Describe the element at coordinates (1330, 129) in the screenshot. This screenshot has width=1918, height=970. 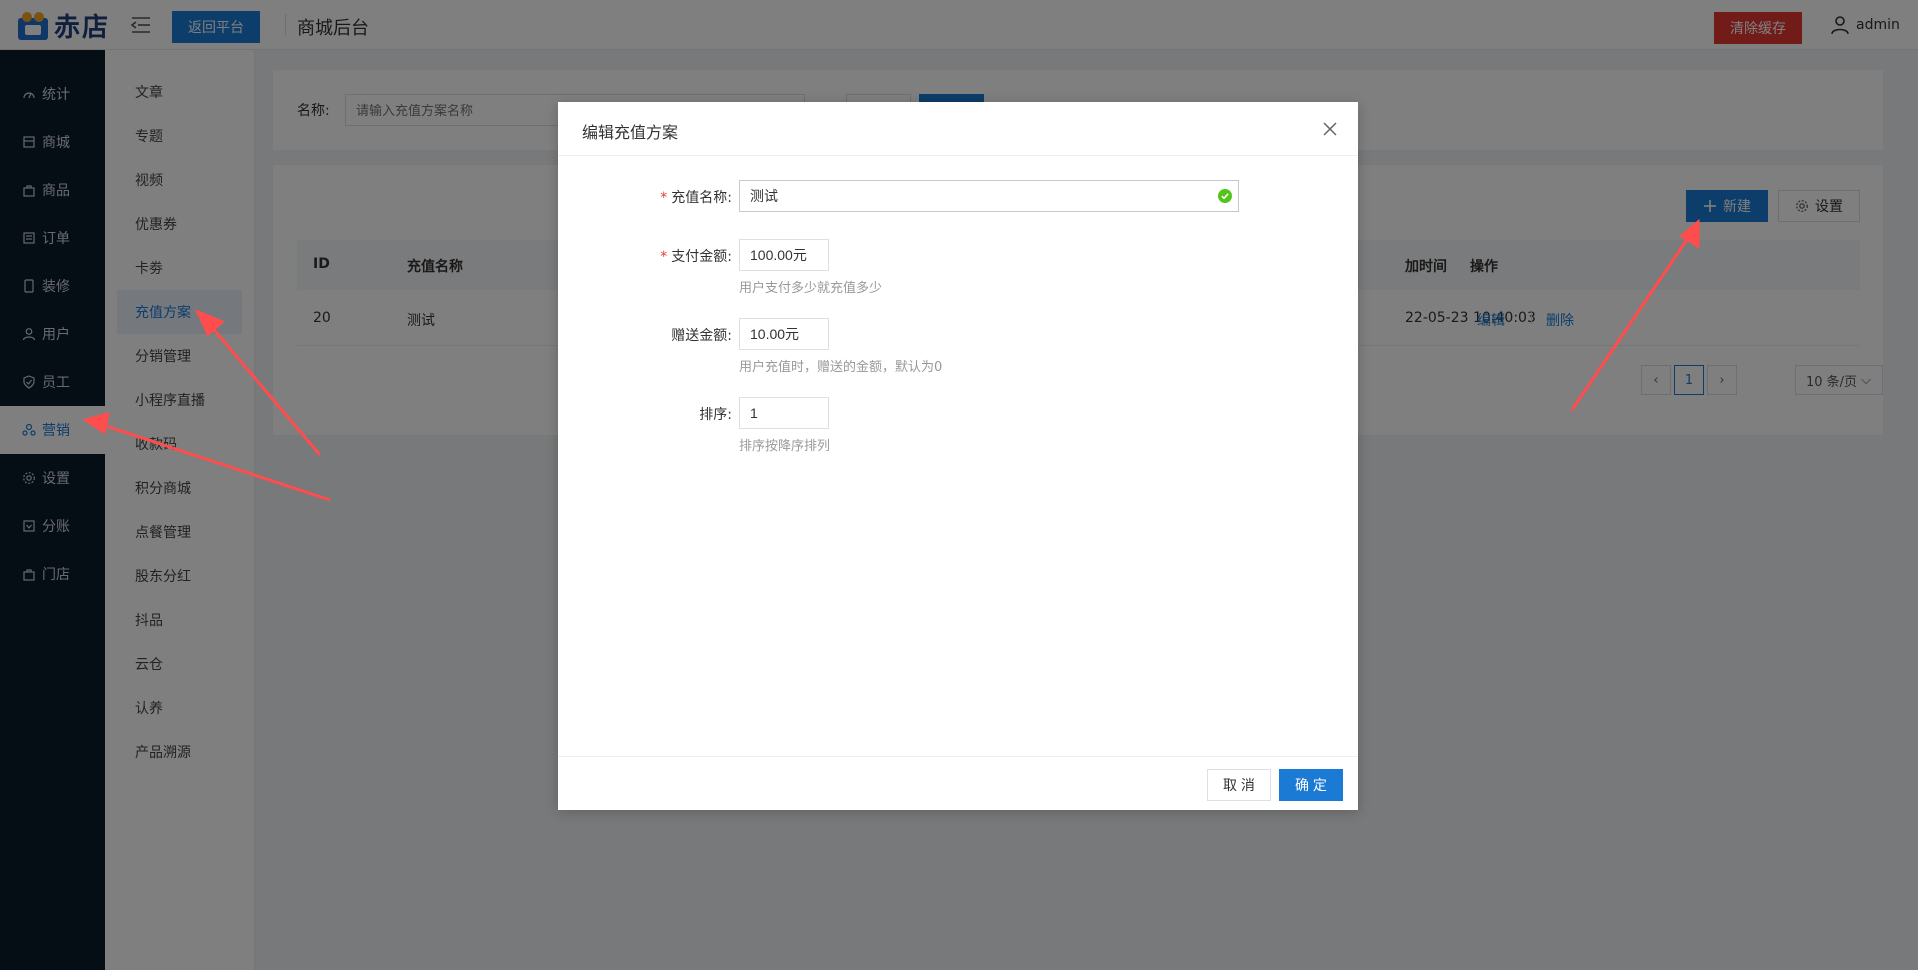
I see `close-icon` at that location.